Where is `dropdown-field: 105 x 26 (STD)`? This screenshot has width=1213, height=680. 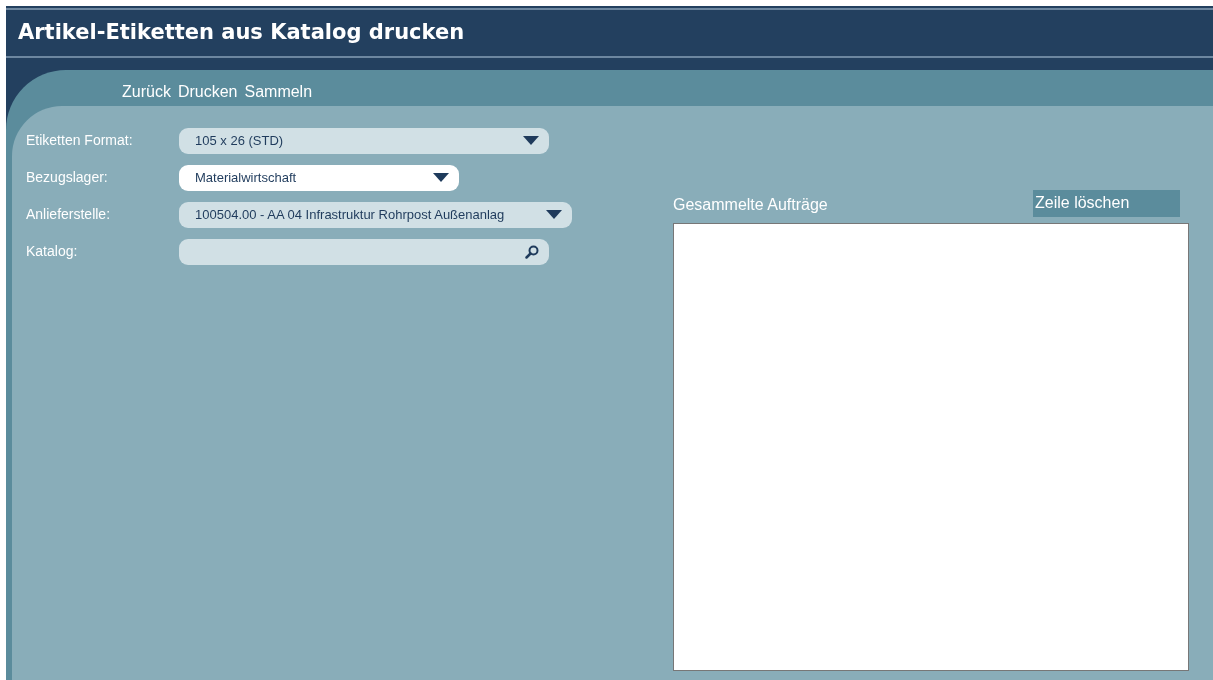 dropdown-field: 105 x 26 (STD) is located at coordinates (364, 140).